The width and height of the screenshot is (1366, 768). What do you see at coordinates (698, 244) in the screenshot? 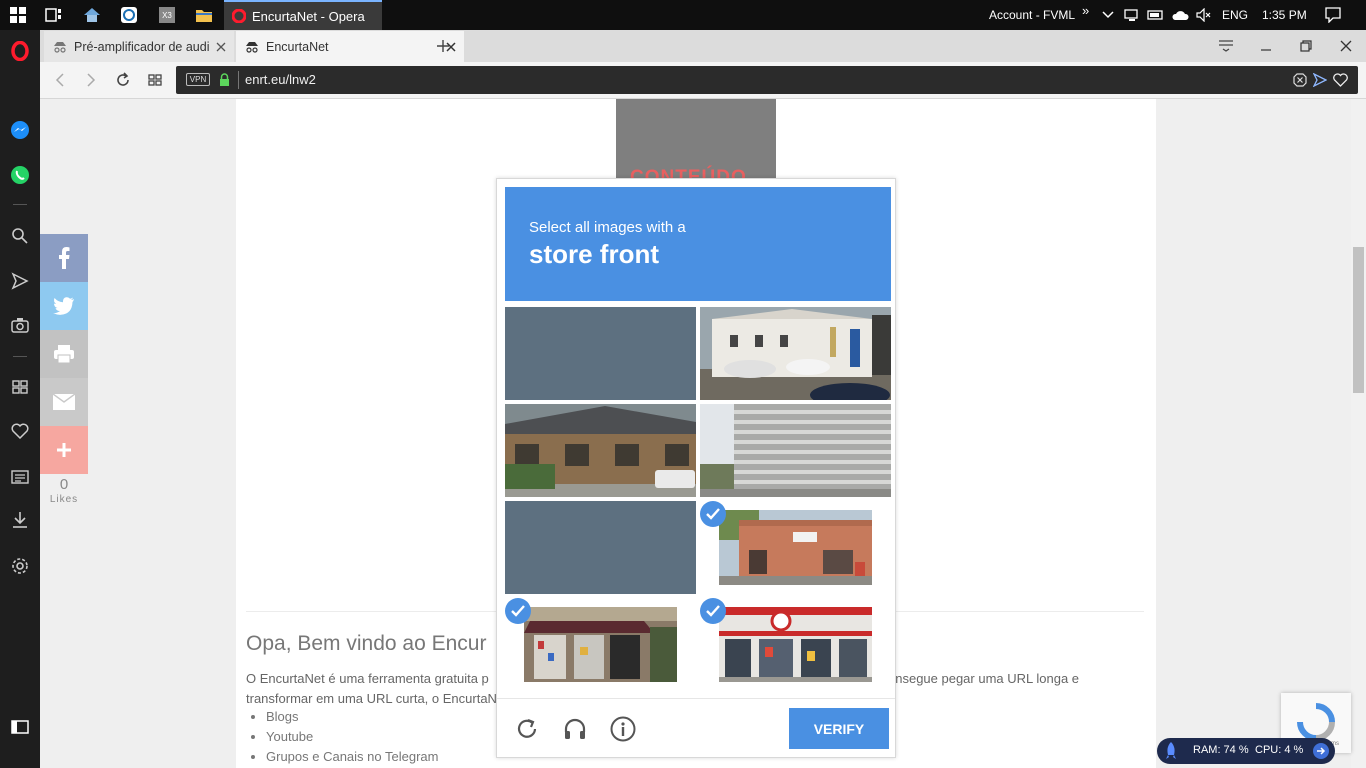
I see `captcha-header: Select all images with a store front` at bounding box center [698, 244].